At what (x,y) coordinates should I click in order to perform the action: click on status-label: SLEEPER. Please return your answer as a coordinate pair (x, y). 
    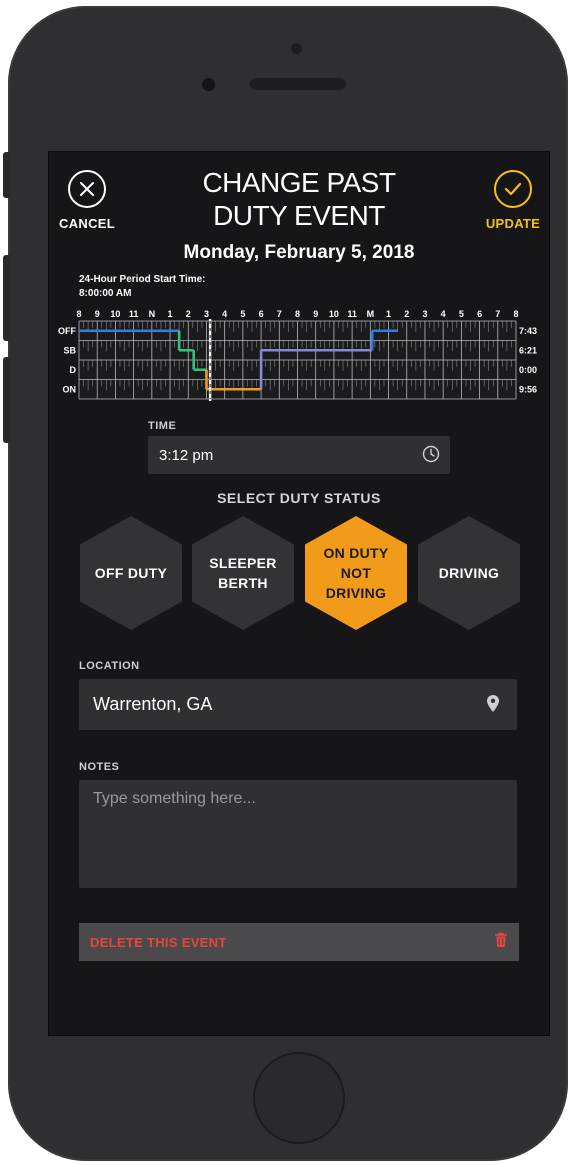
    Looking at the image, I should click on (243, 563).